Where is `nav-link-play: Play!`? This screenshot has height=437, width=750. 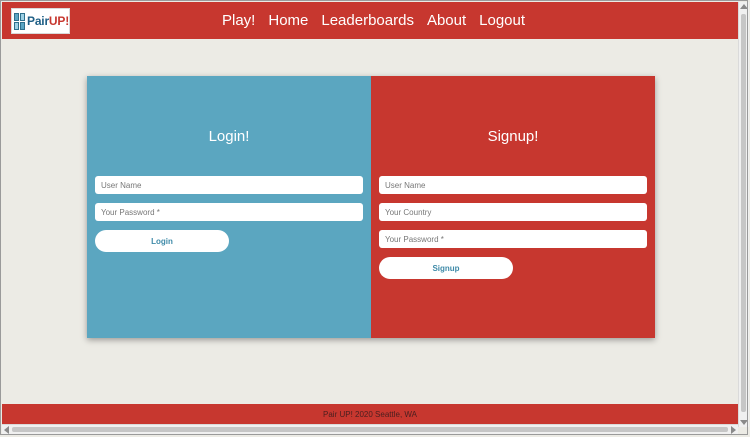
nav-link-play: Play! is located at coordinates (238, 20).